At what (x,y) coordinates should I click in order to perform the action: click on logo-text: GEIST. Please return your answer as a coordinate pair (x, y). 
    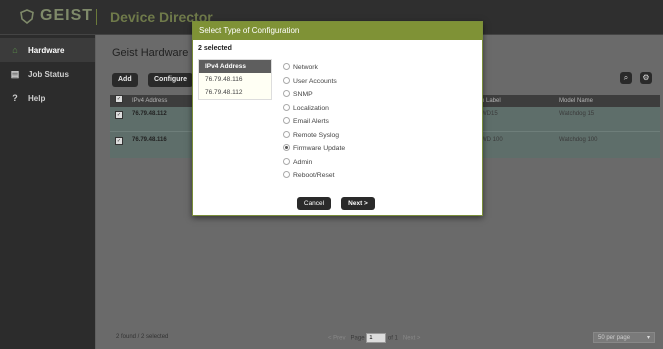
    Looking at the image, I should click on (67, 15).